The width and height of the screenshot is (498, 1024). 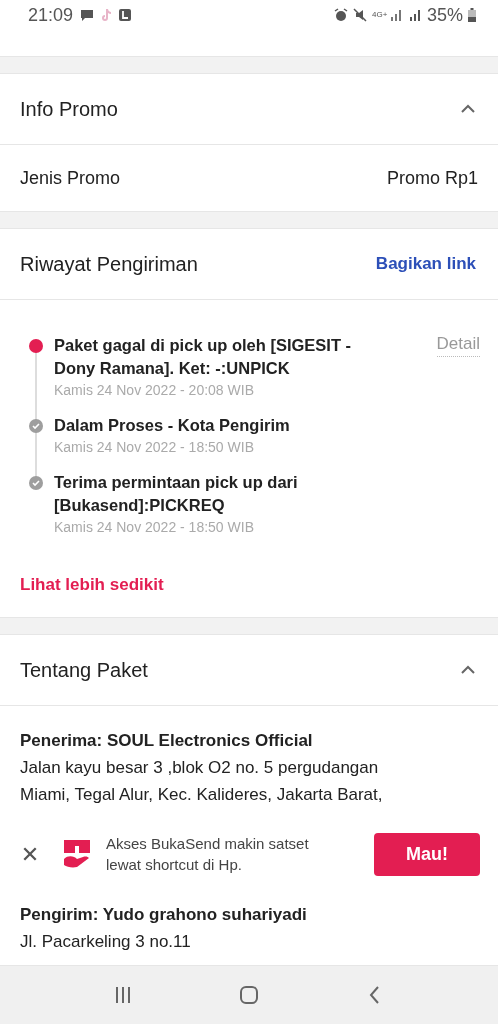 I want to click on banner-text: Akses BukaSend makin satset lewat shortcut di Hp., so click(x=208, y=854).